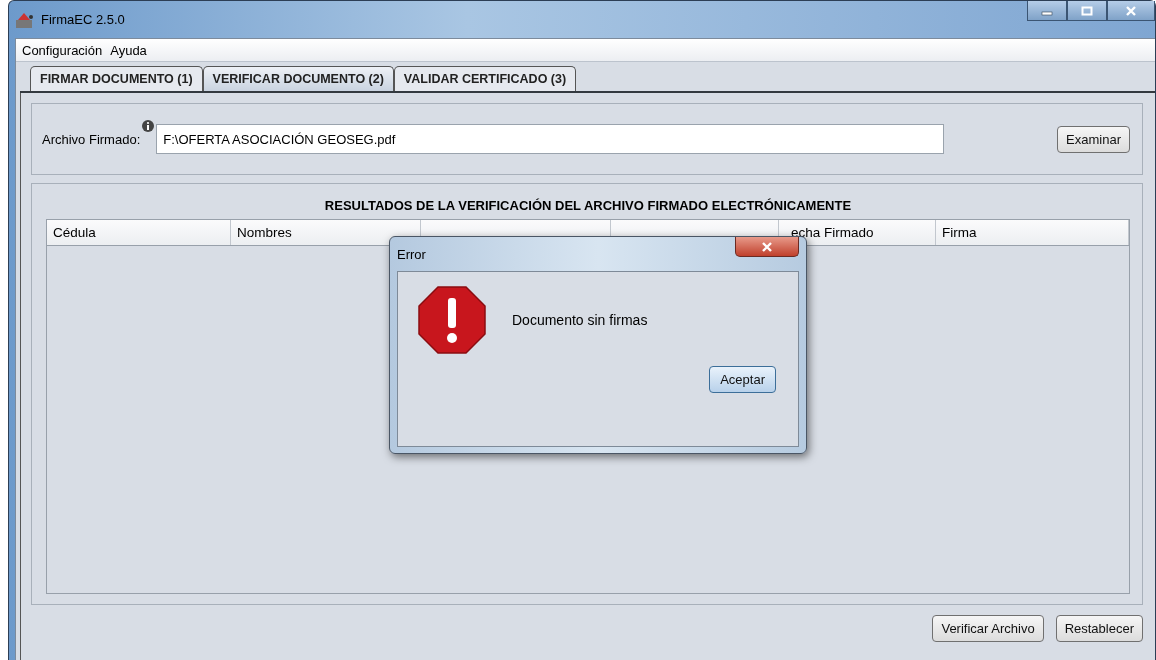 Image resolution: width=1156 pixels, height=660 pixels. Describe the element at coordinates (74, 232) in the screenshot. I see `column-header: Cédula` at that location.